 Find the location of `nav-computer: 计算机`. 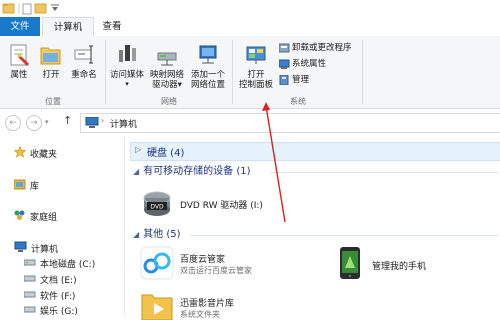

nav-computer: 计算机 is located at coordinates (36, 248).